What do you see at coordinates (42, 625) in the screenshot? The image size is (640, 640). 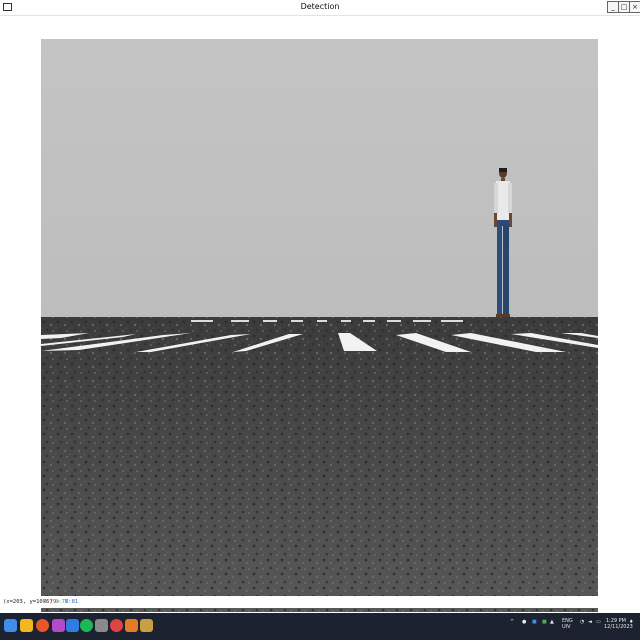 I see `firefox-icon` at bounding box center [42, 625].